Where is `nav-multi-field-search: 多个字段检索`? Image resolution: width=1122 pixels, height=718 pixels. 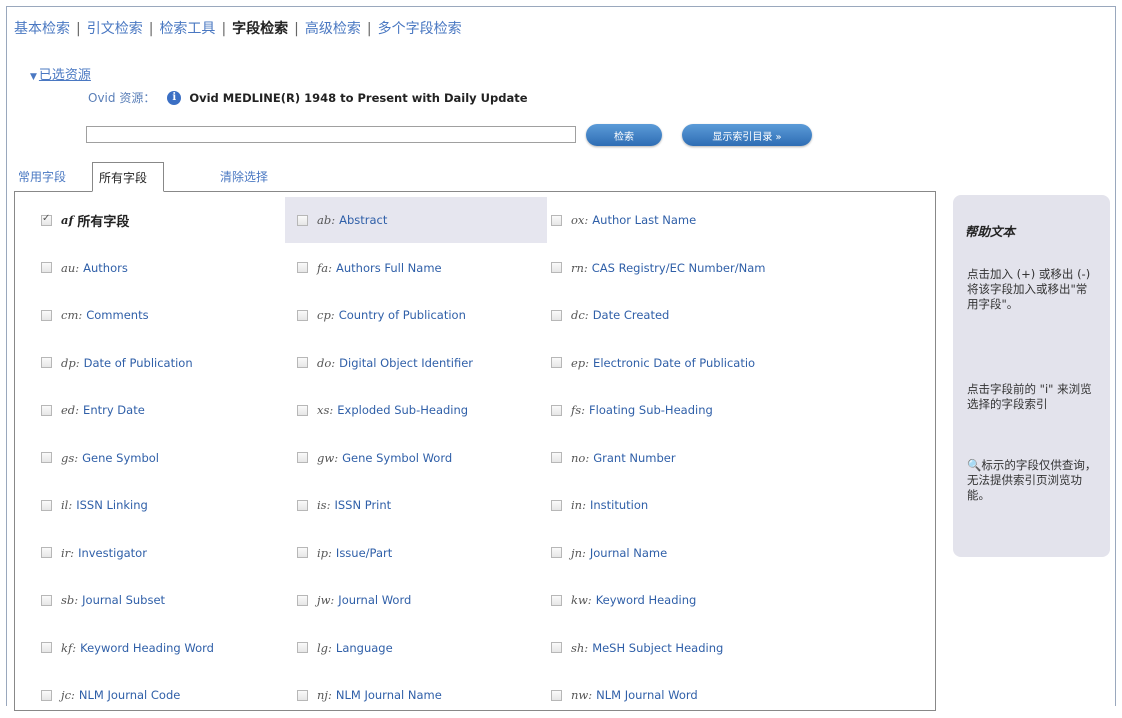
nav-multi-field-search: 多个字段检索 is located at coordinates (420, 28).